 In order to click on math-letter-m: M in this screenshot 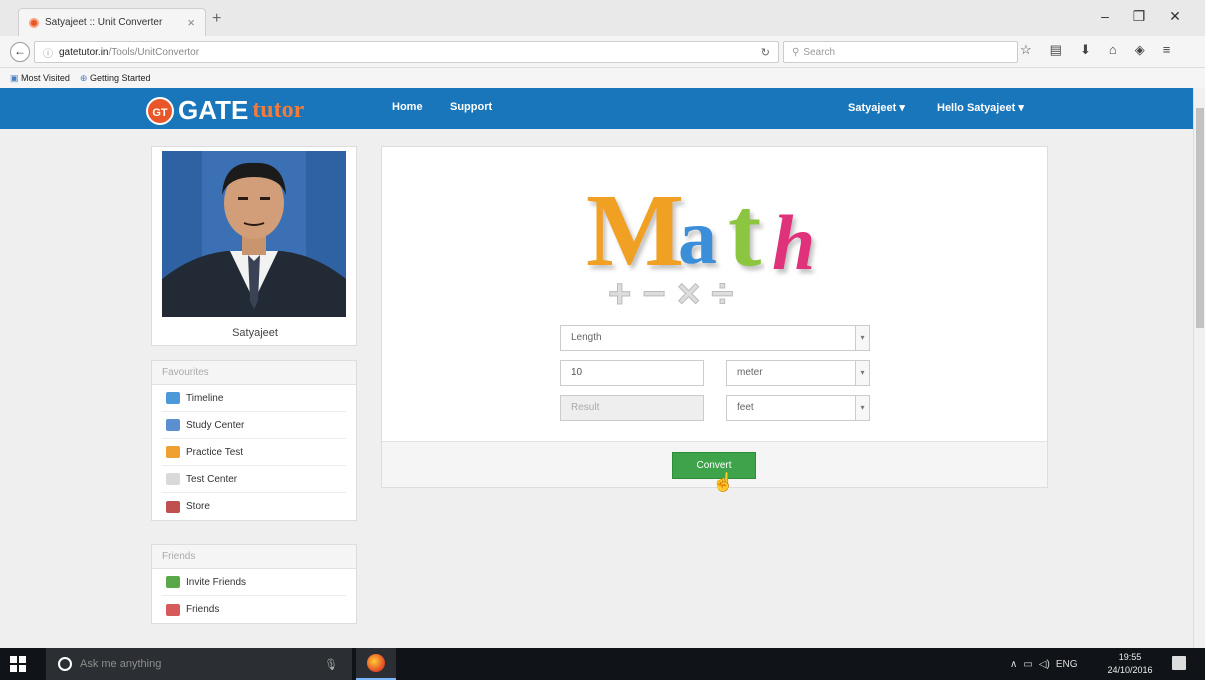, I will do `click(635, 230)`.